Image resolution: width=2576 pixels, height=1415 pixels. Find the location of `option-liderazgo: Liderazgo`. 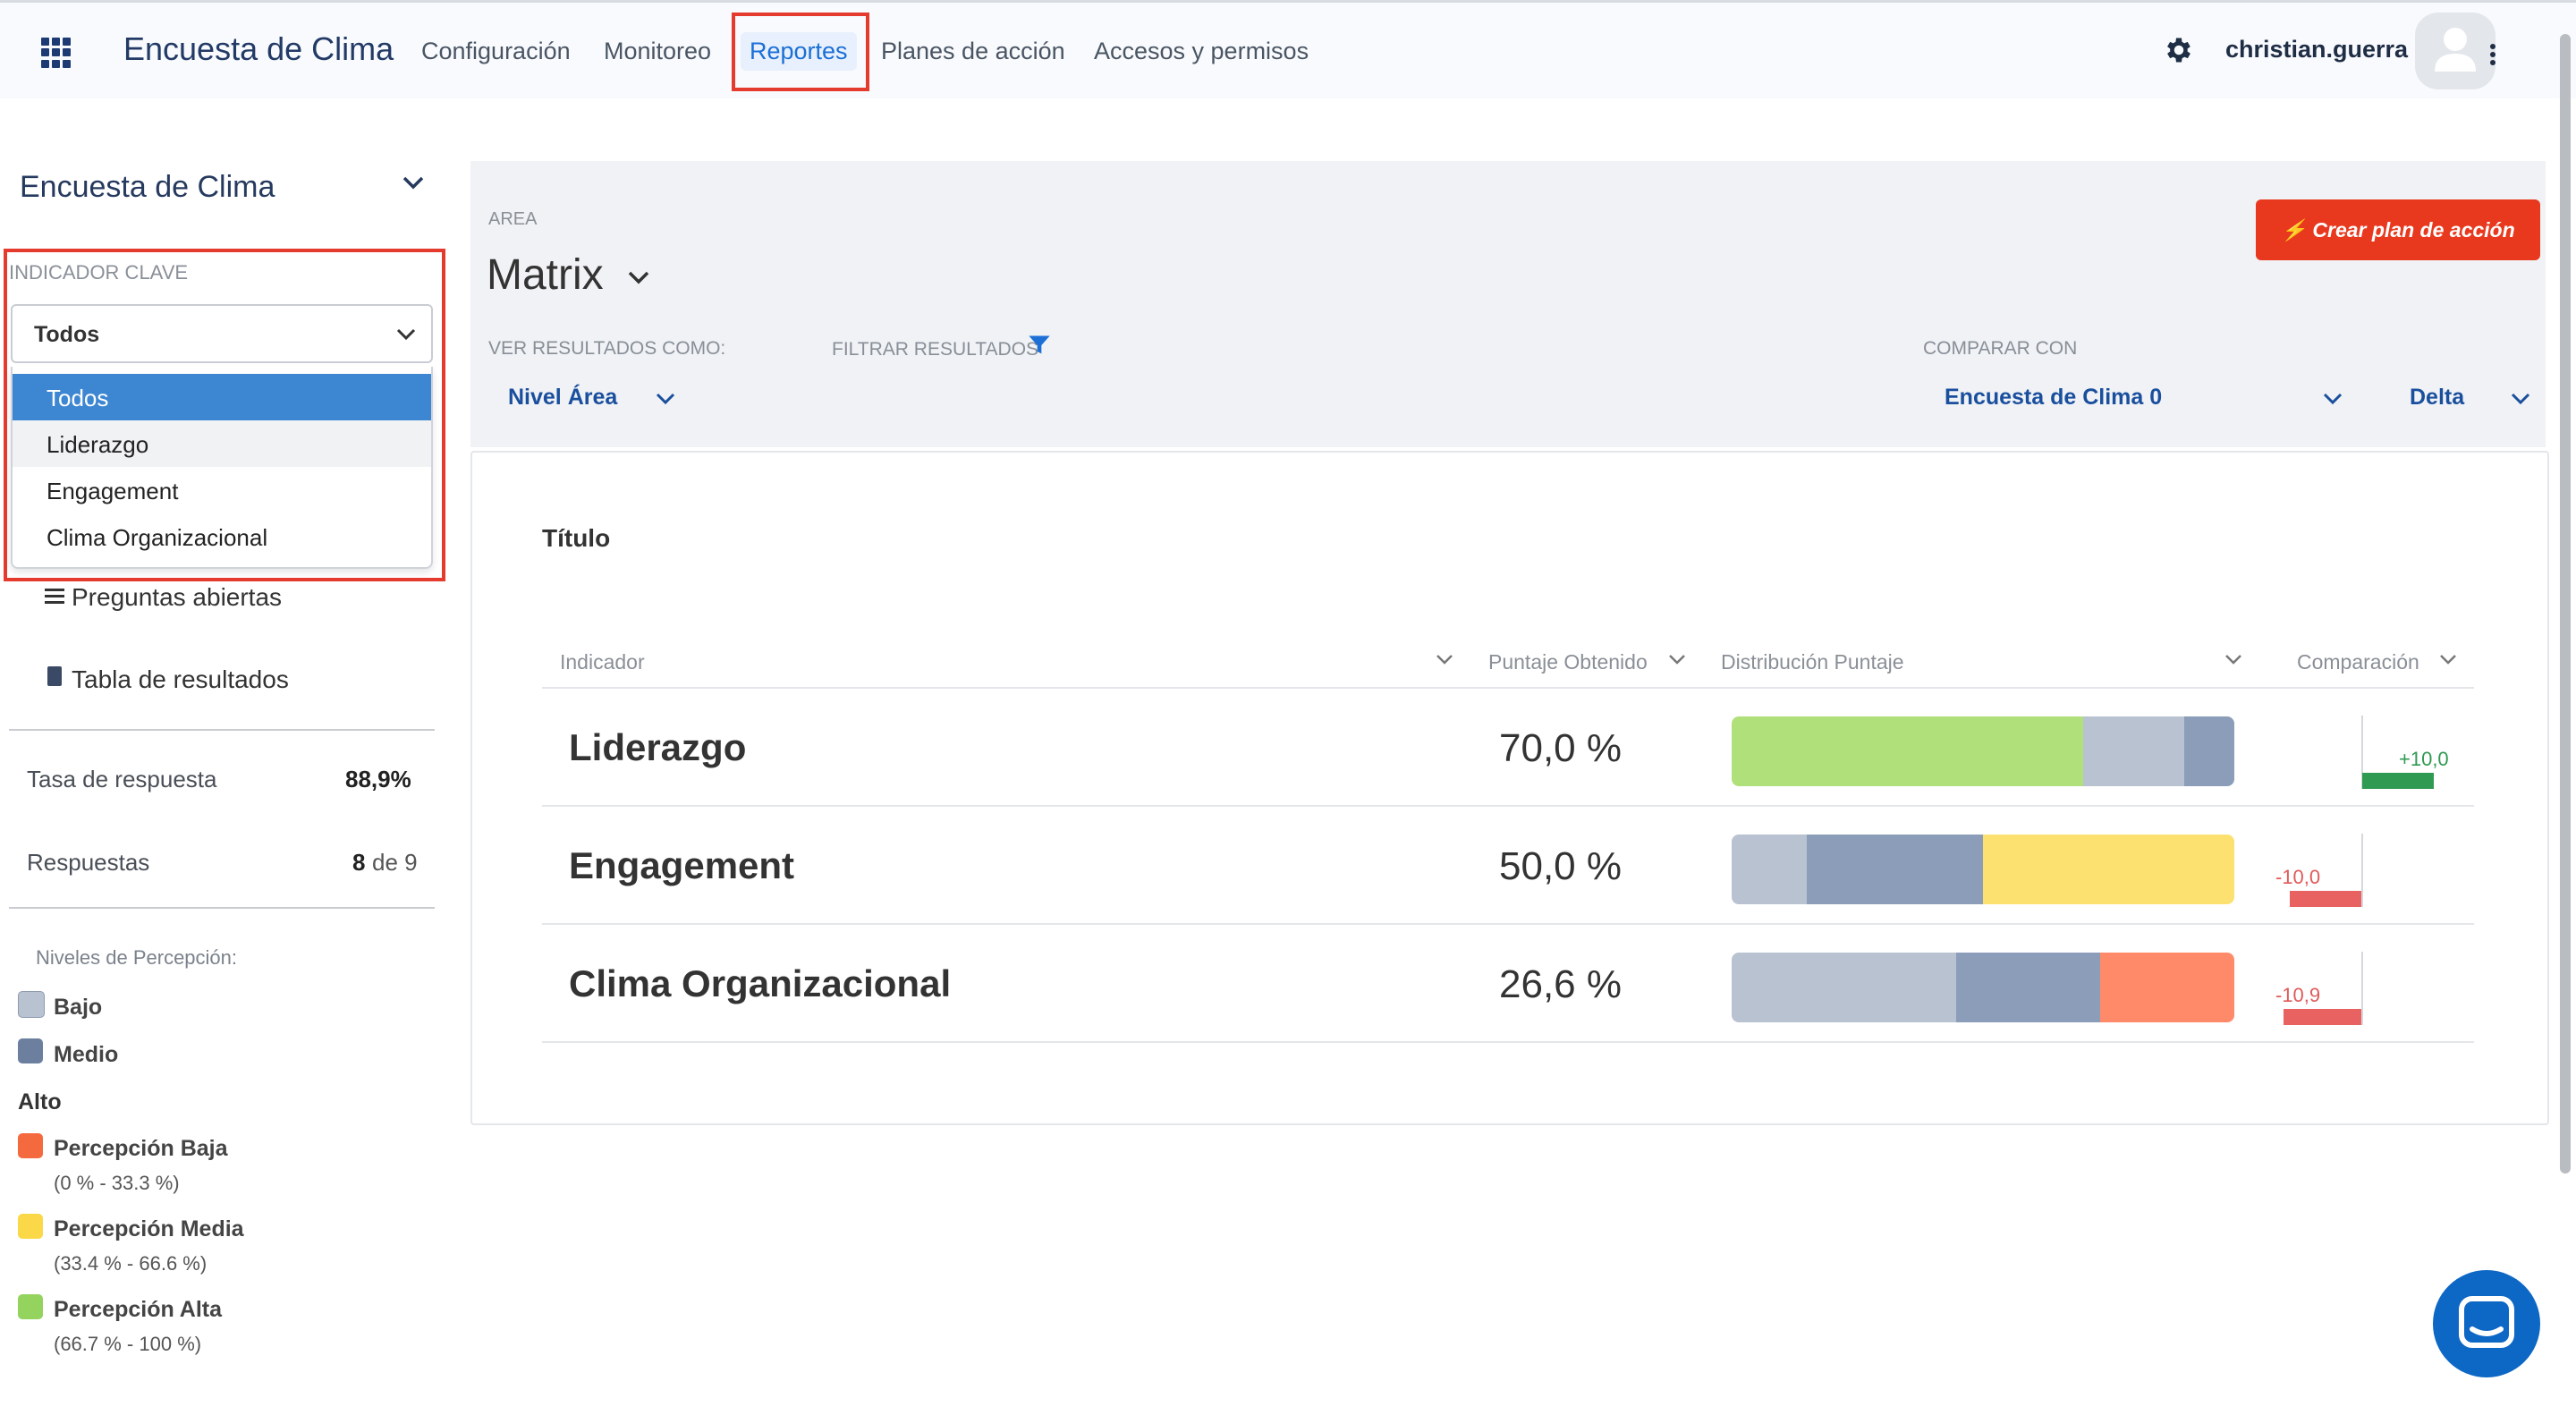

option-liderazgo: Liderazgo is located at coordinates (222, 444).